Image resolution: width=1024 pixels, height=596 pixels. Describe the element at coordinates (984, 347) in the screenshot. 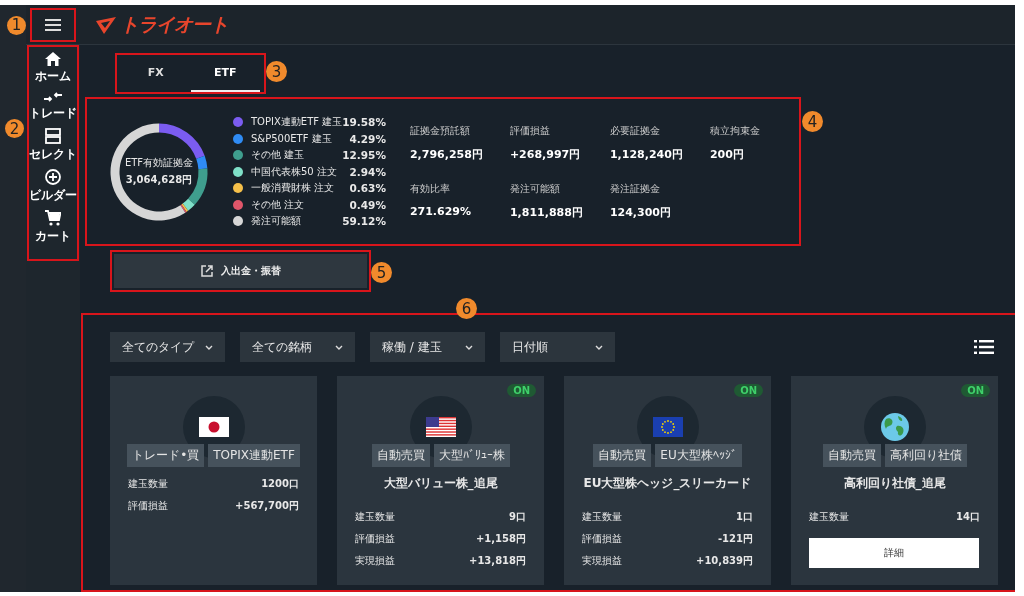

I see `list-view-icon` at that location.